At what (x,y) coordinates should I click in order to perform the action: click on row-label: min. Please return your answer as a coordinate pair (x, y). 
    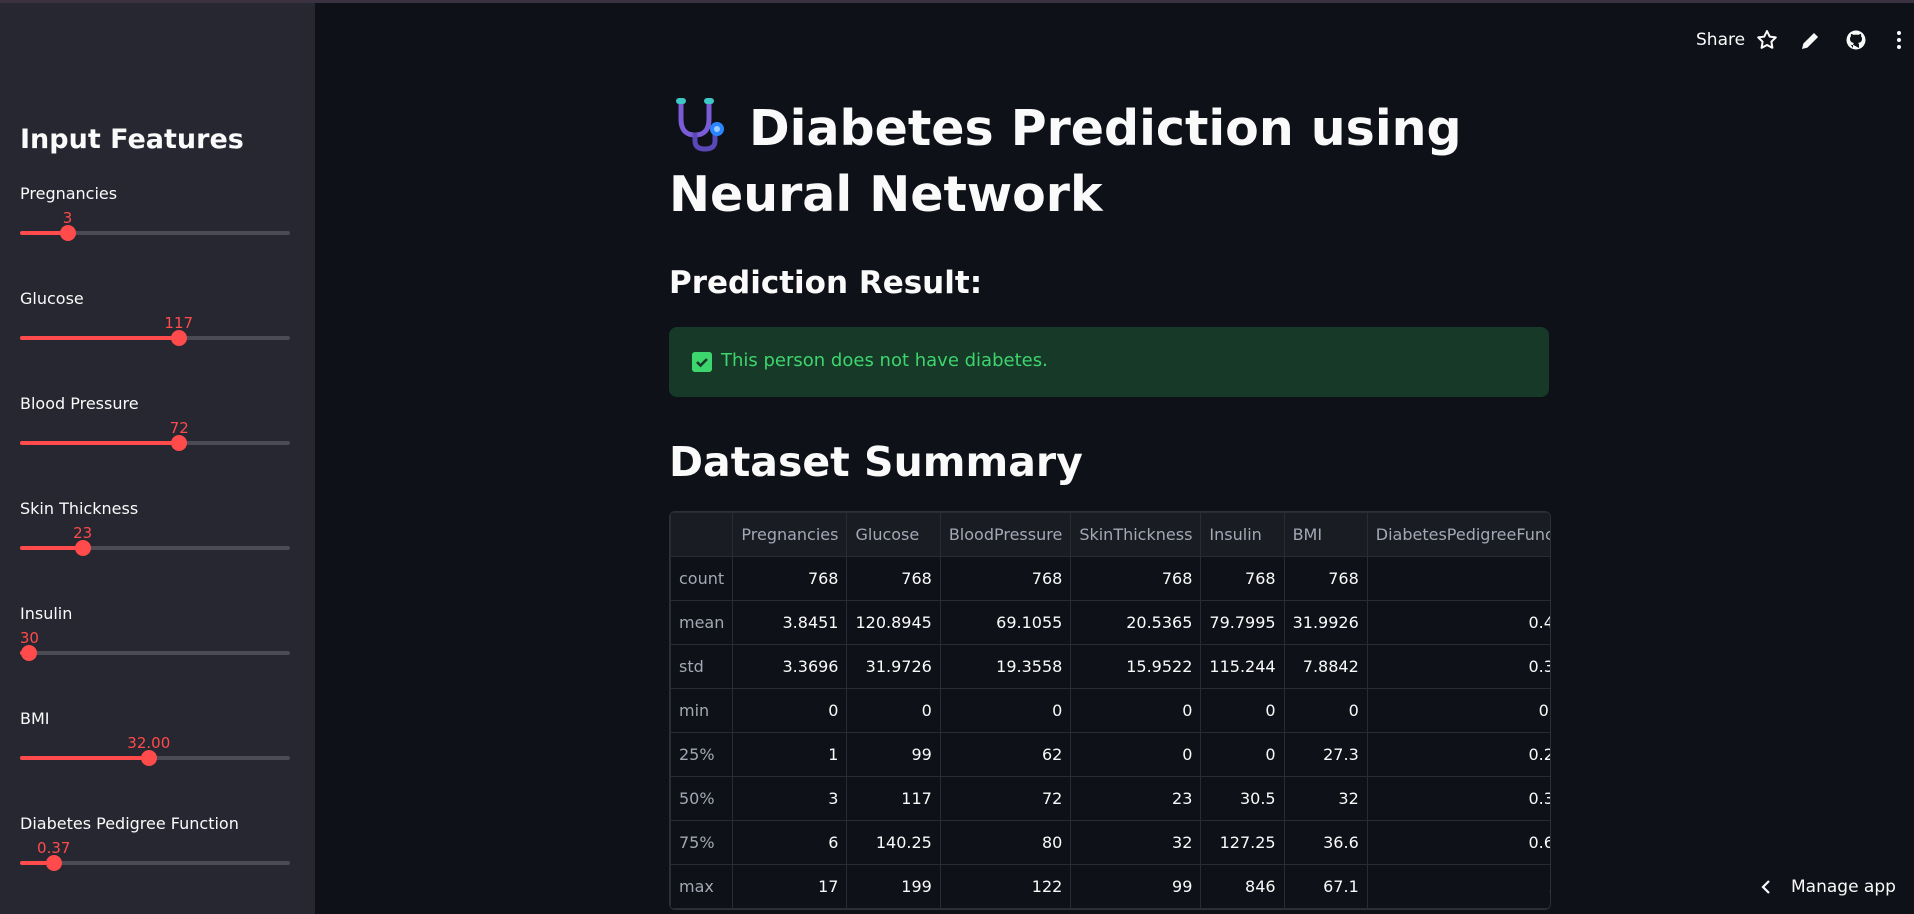
    Looking at the image, I should click on (702, 710).